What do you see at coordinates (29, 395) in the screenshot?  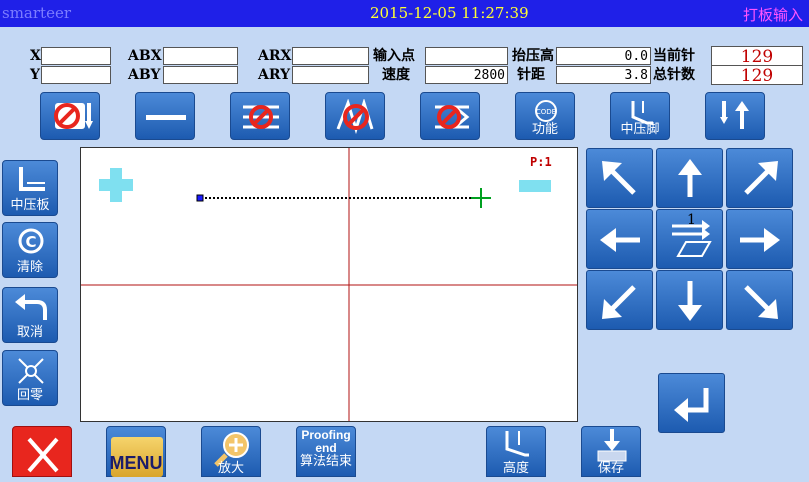 I see `return-home-label: 回零` at bounding box center [29, 395].